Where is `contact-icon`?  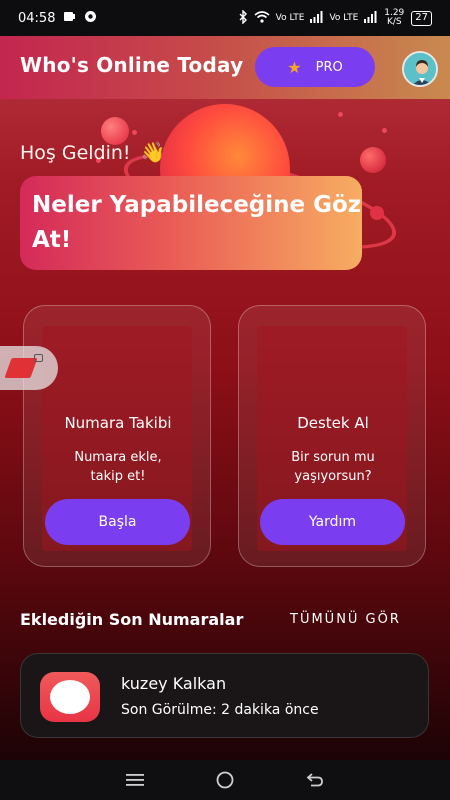
contact-icon is located at coordinates (70, 697).